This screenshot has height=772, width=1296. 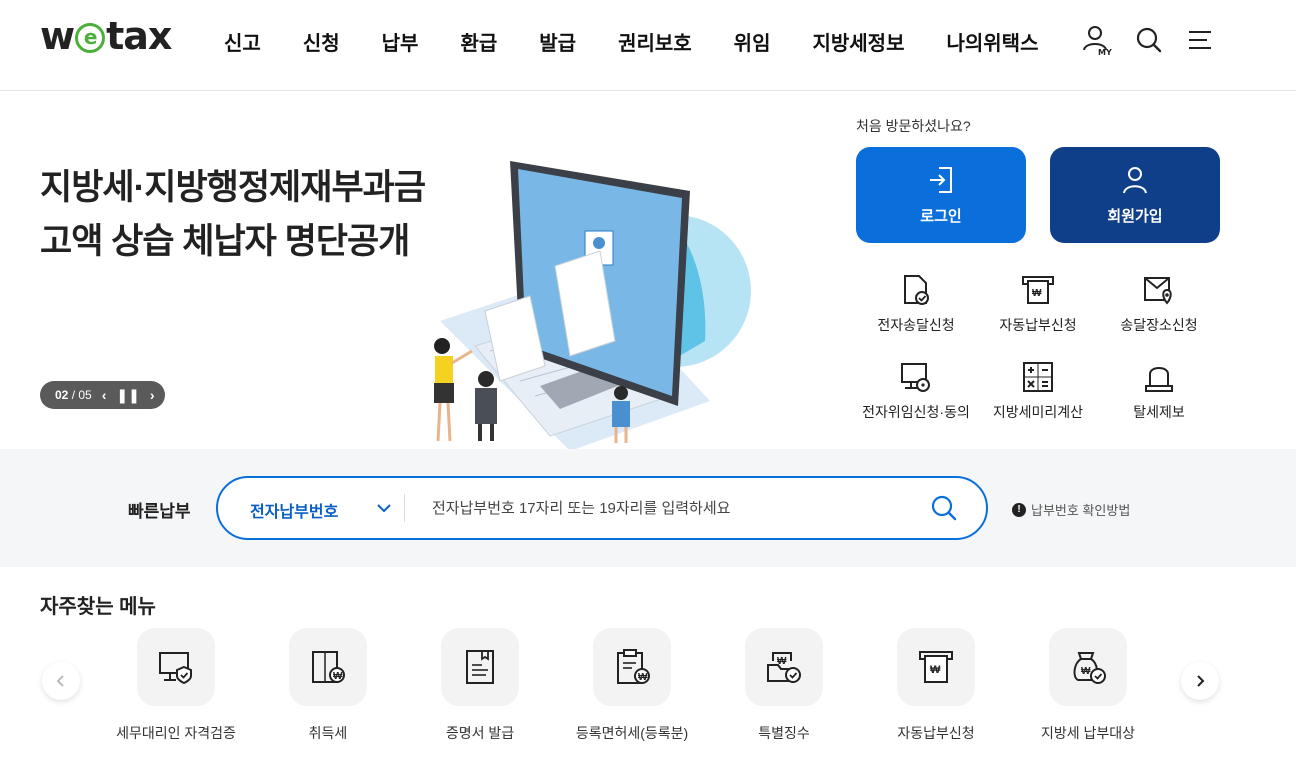 I want to click on acquisition-tax-icon: ₩, so click(x=328, y=667).